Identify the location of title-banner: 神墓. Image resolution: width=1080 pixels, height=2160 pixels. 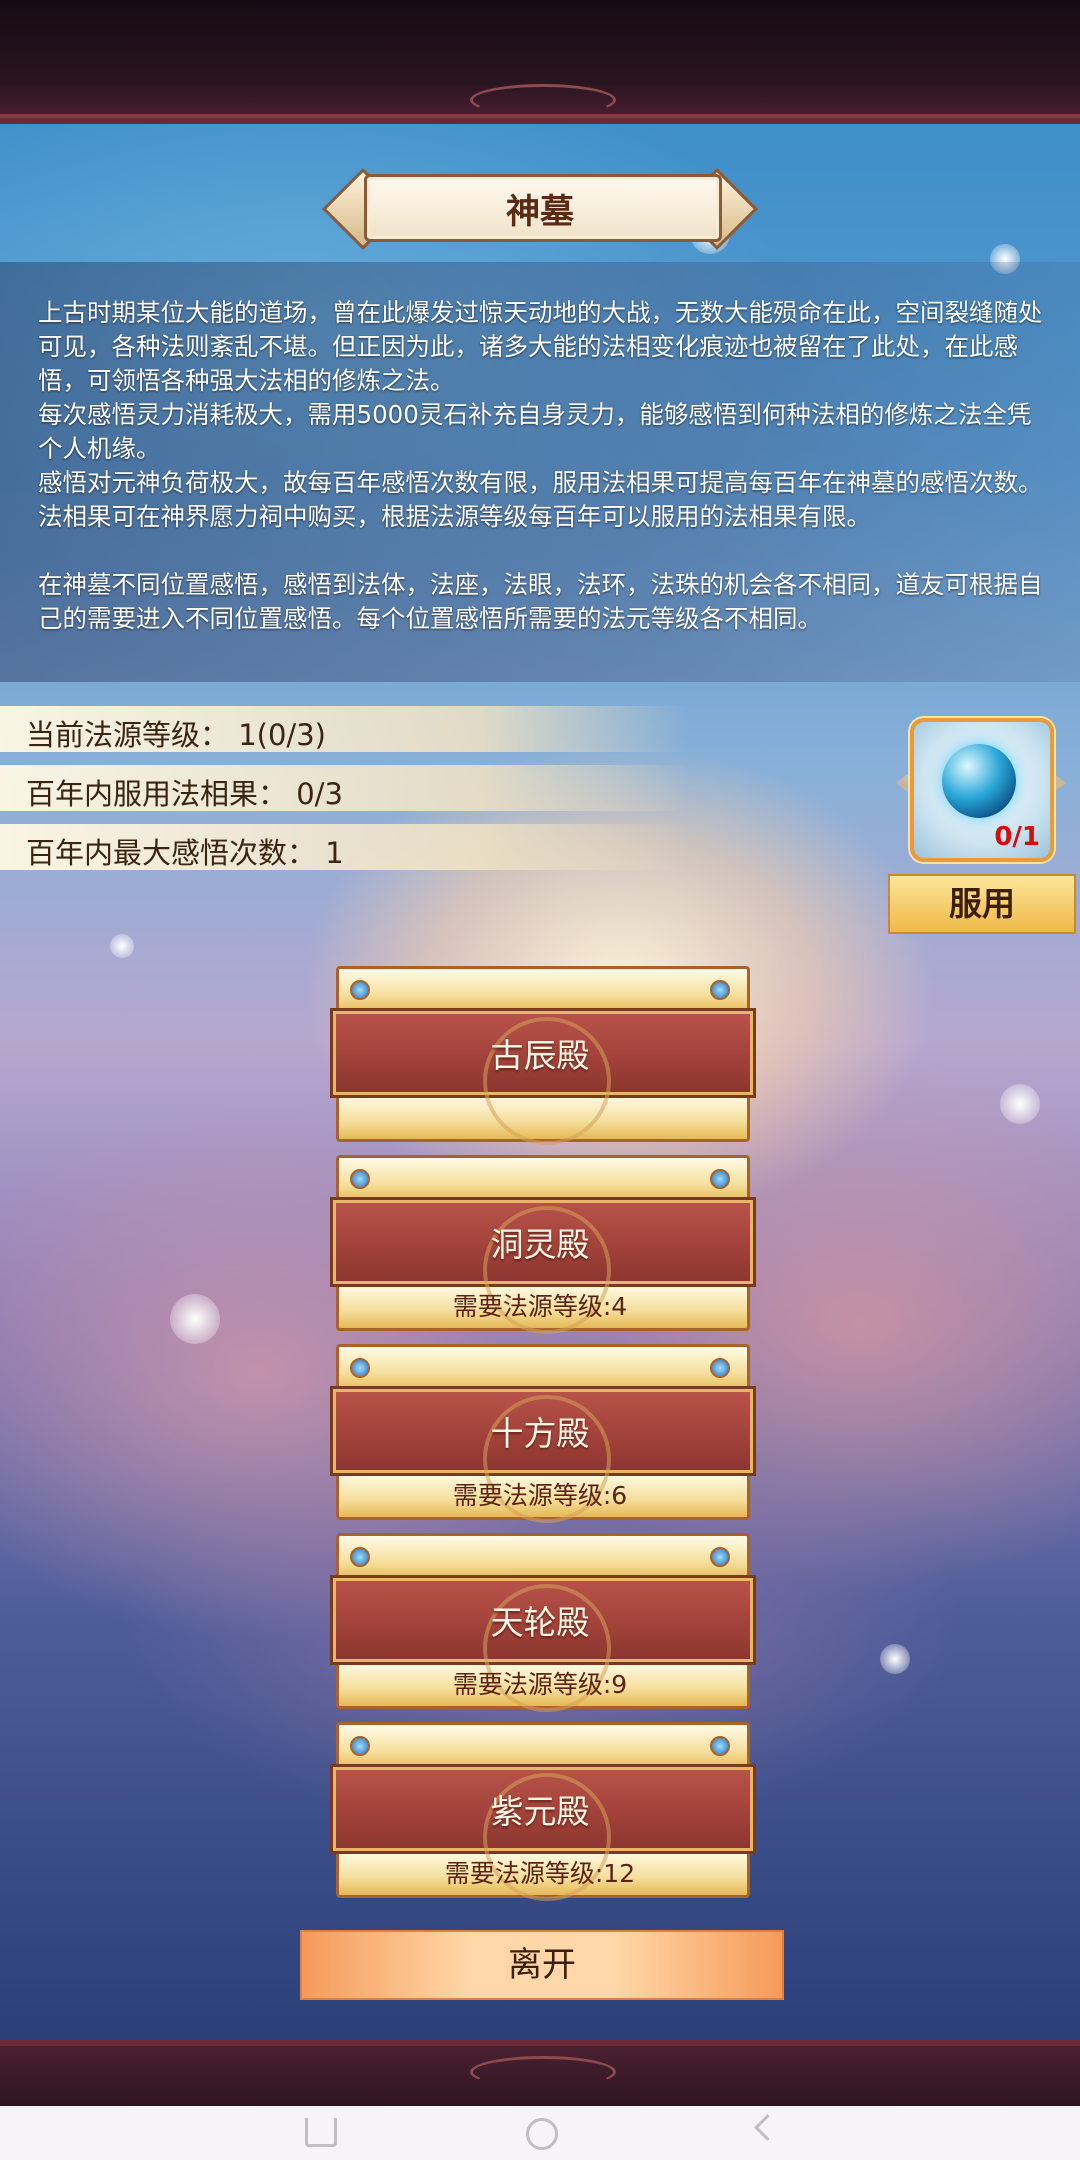
(540, 209).